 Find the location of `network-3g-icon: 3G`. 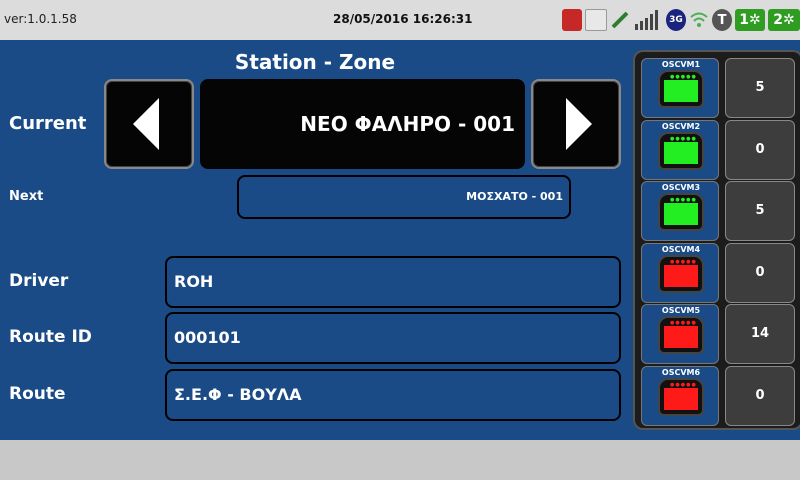

network-3g-icon: 3G is located at coordinates (676, 20).